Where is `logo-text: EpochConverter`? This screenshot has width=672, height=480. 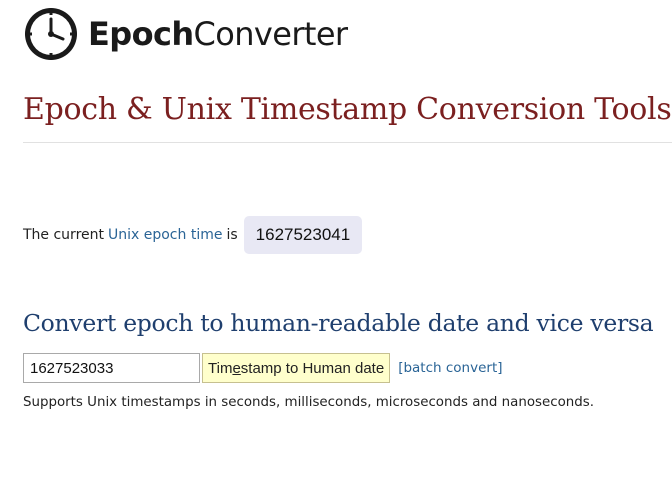 logo-text: EpochConverter is located at coordinates (218, 34).